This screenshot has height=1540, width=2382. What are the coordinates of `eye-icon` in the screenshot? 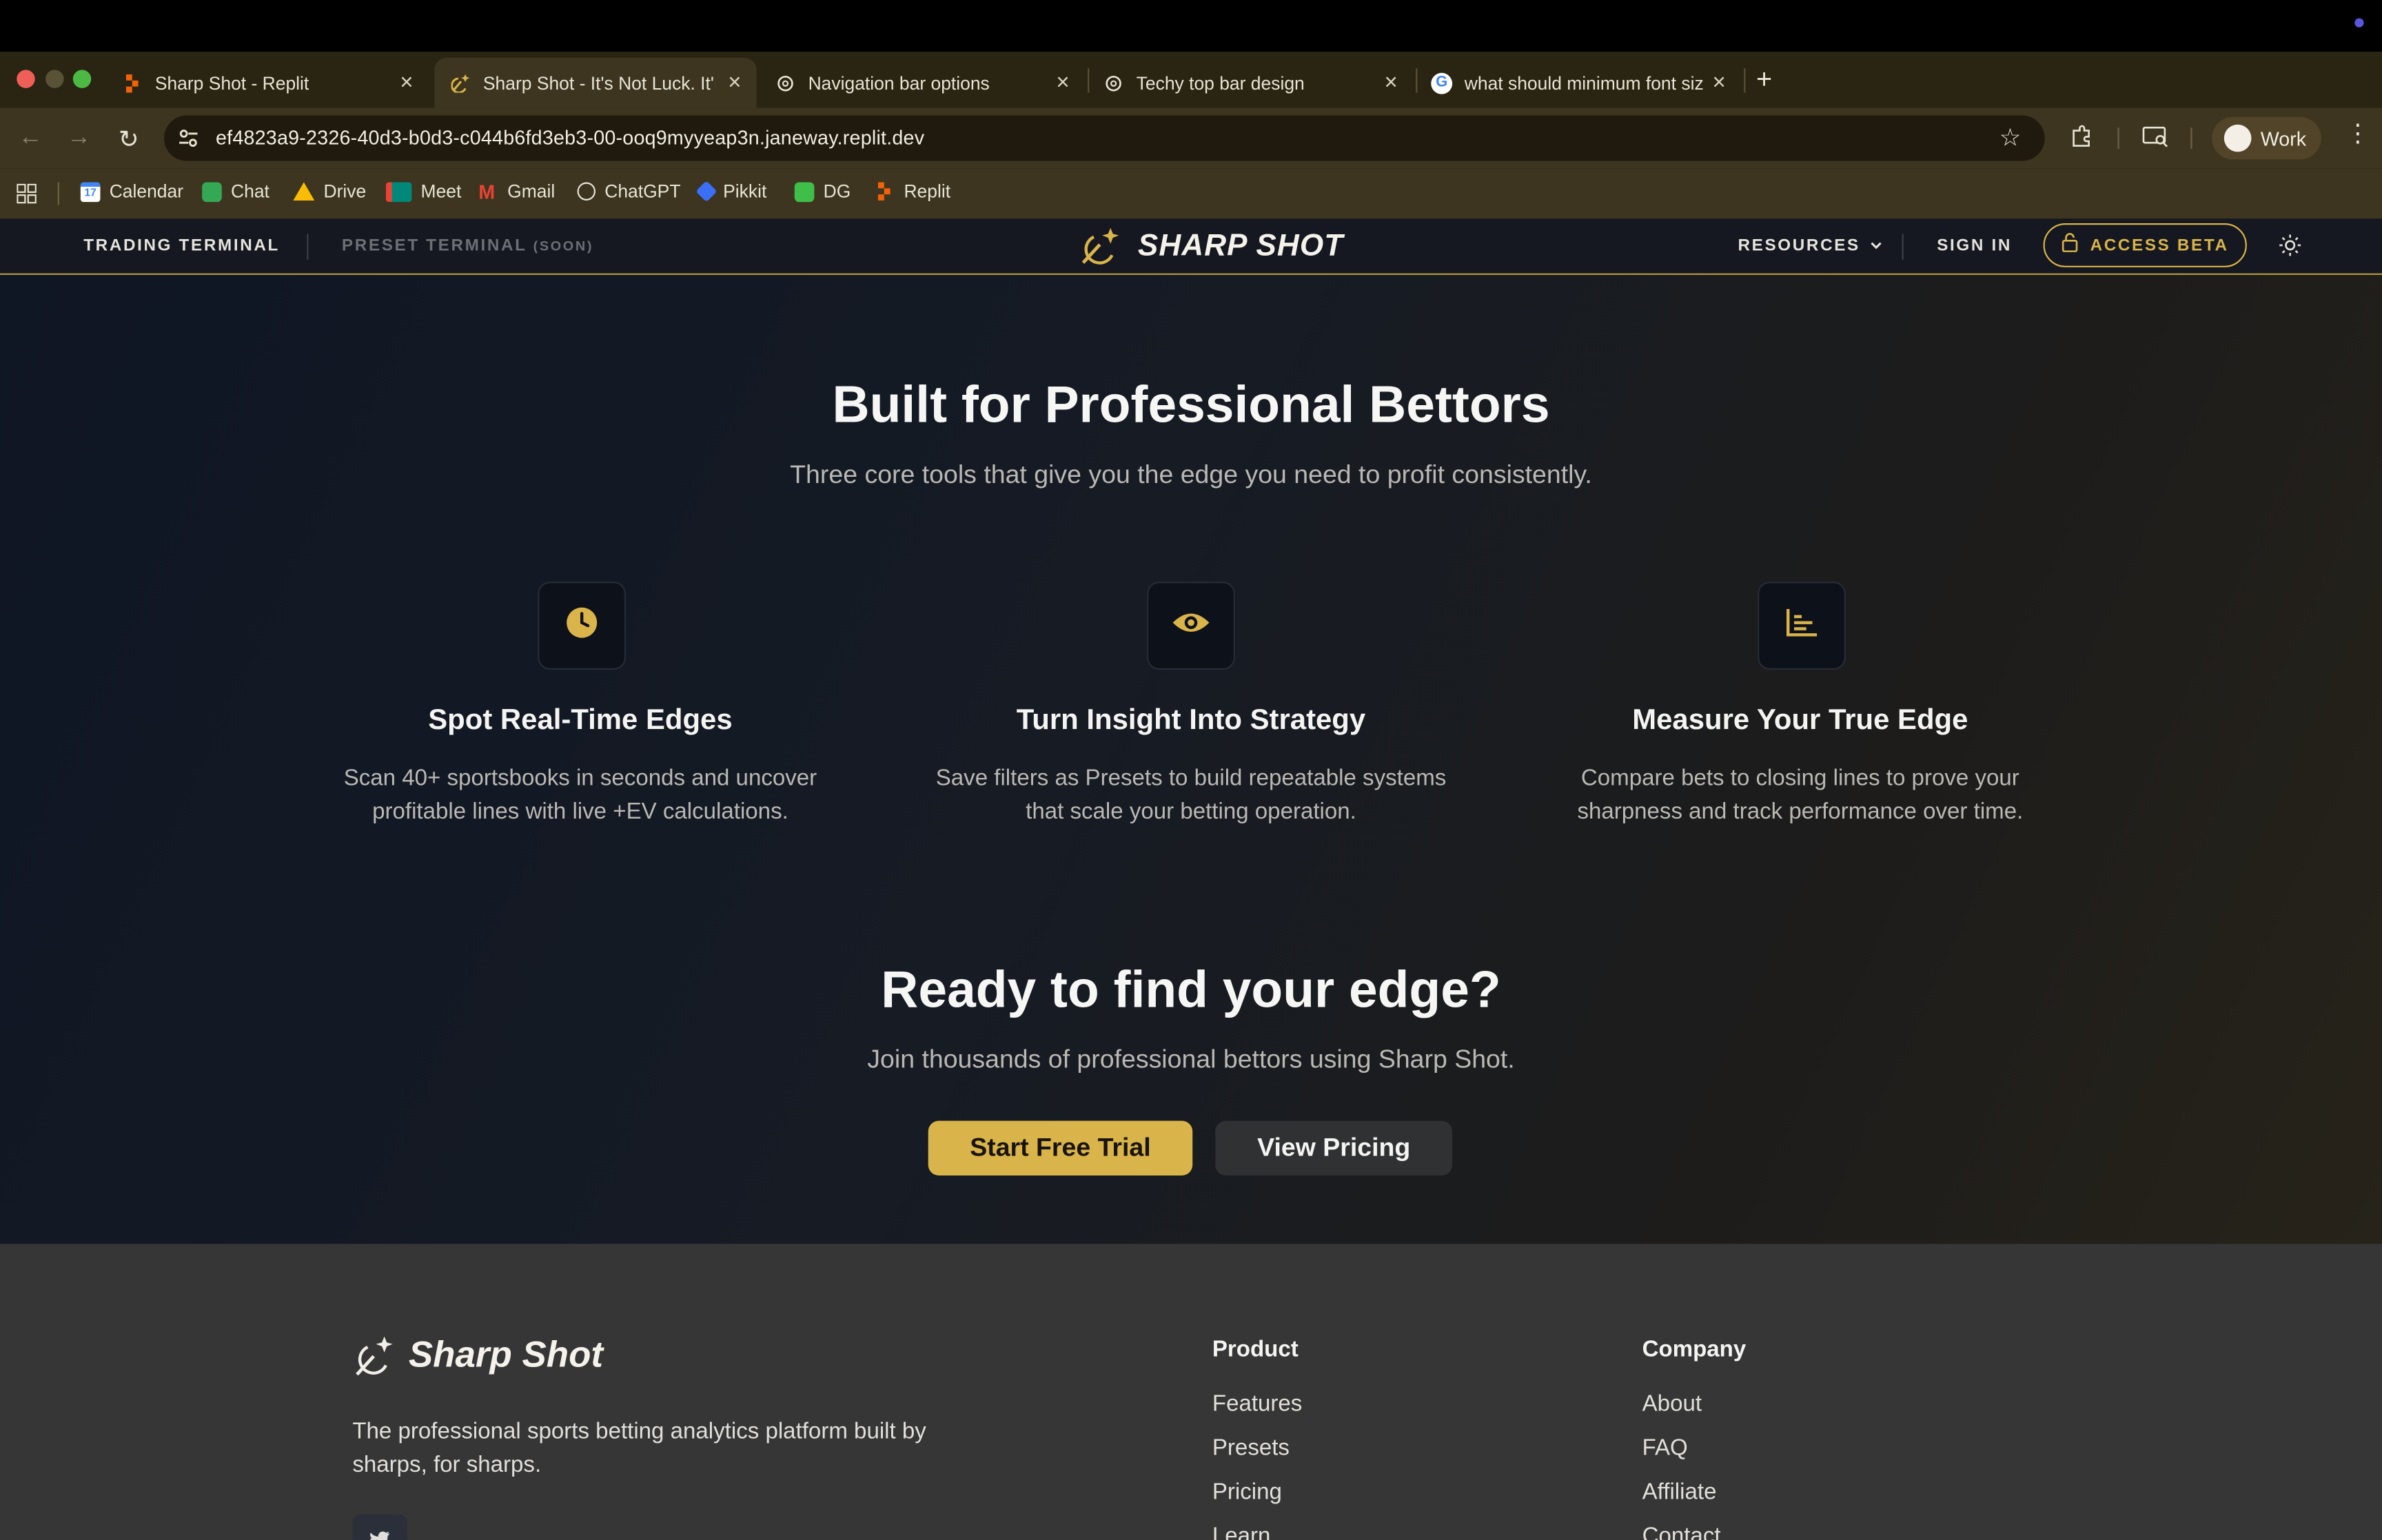 It's located at (1190, 626).